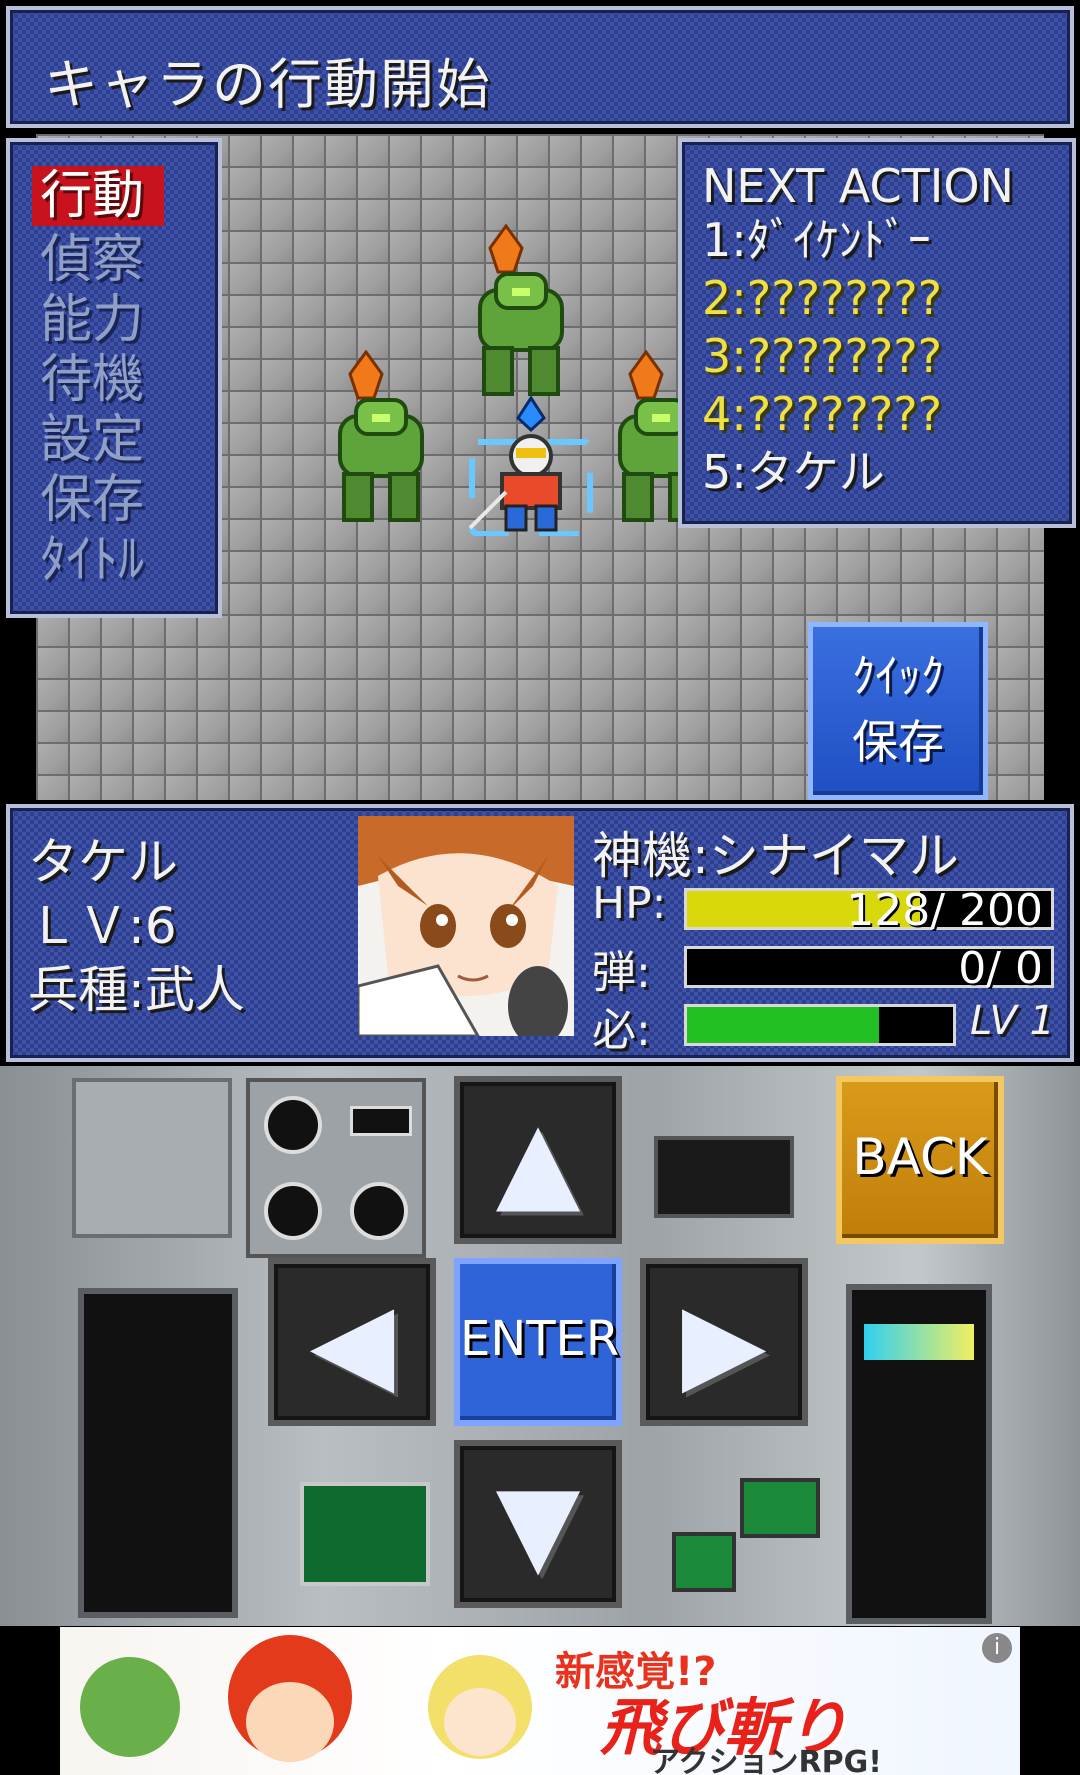 This screenshot has height=1775, width=1080. Describe the element at coordinates (822, 414) in the screenshot. I see `next-action-entry: 4:????????` at that location.